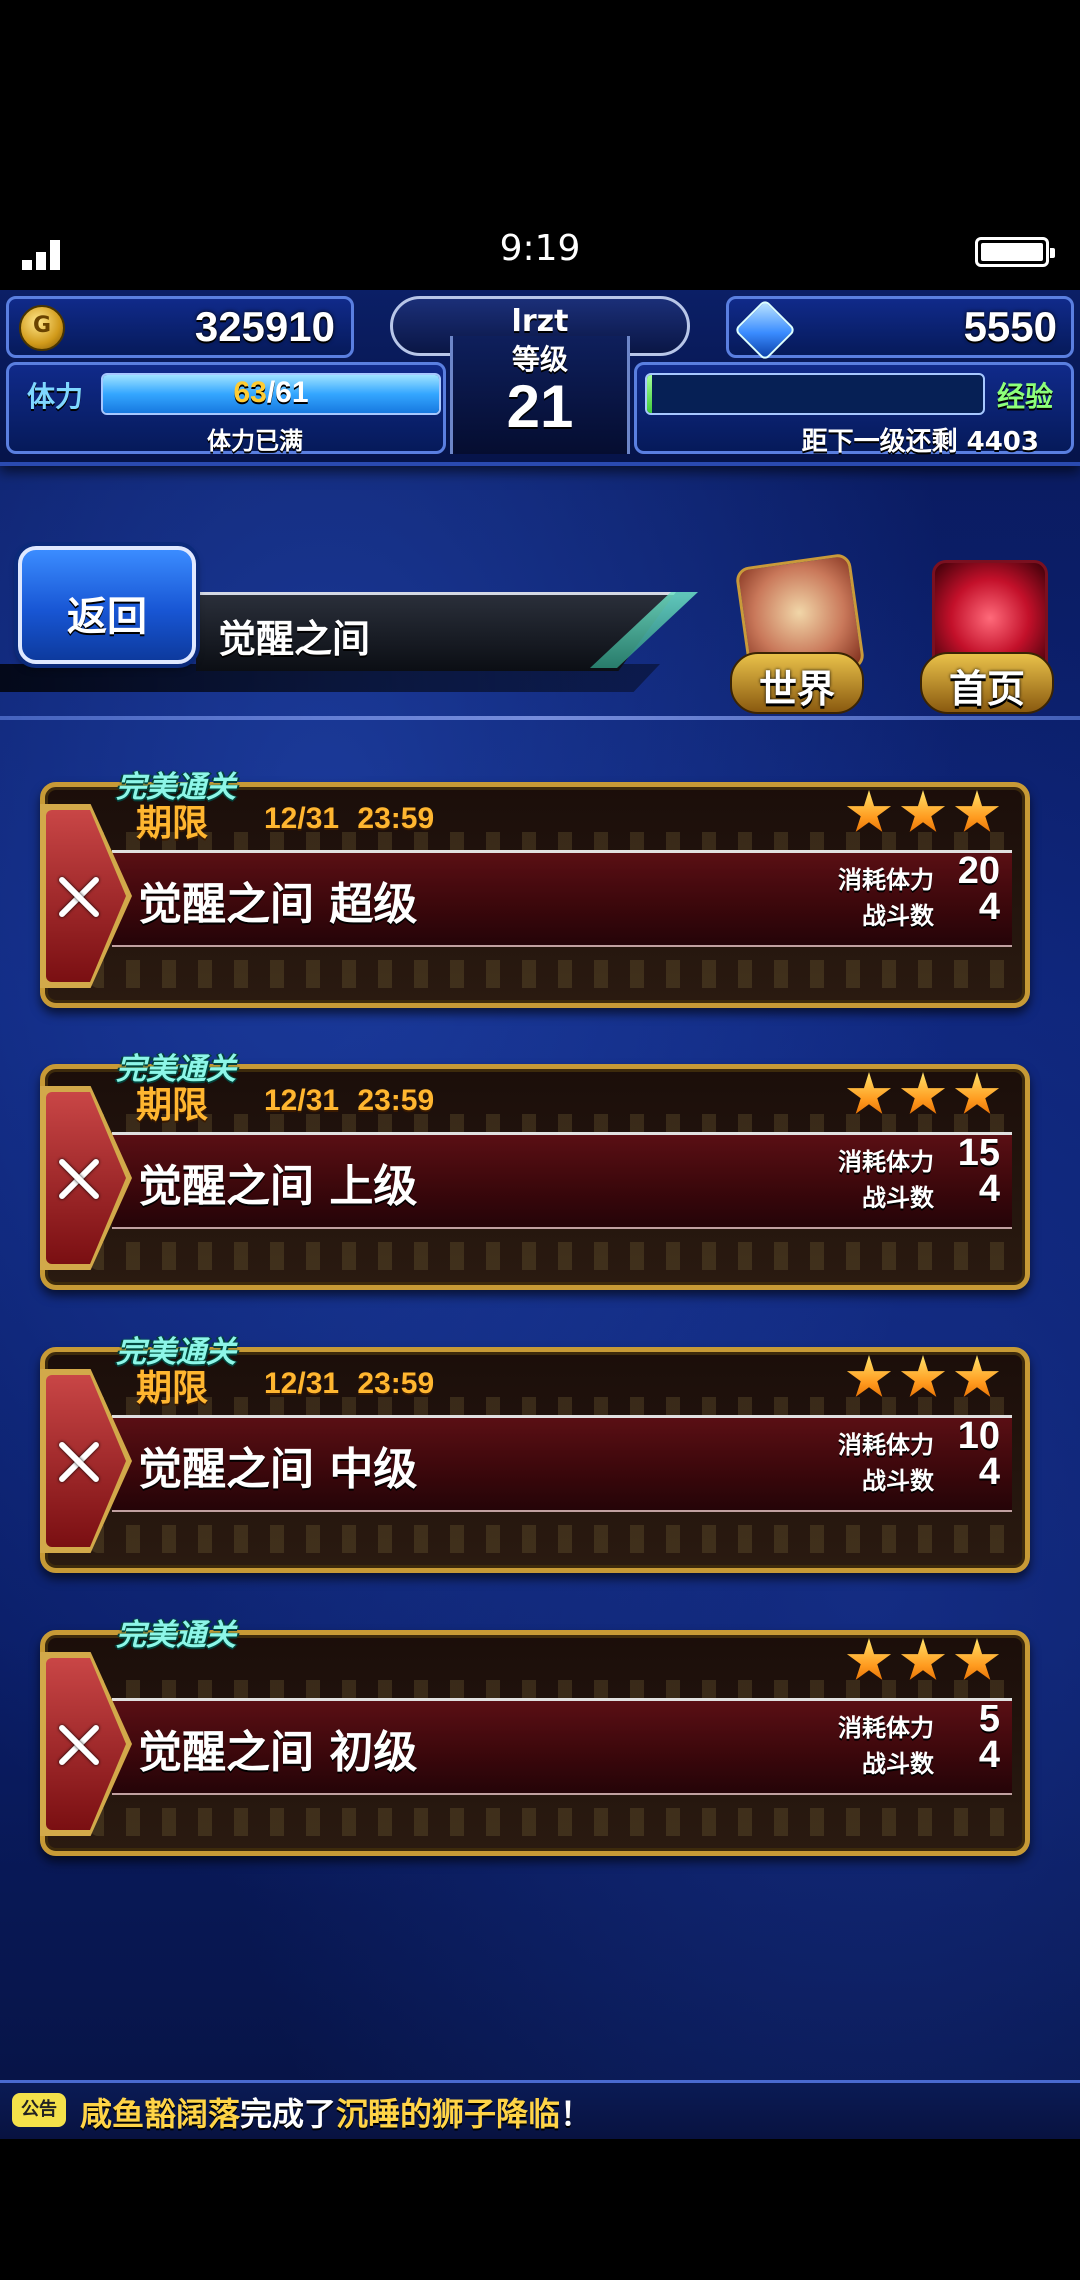 This screenshot has height=2280, width=1080. I want to click on exp-remaining: 距下一级还剩 4403, so click(920, 442).